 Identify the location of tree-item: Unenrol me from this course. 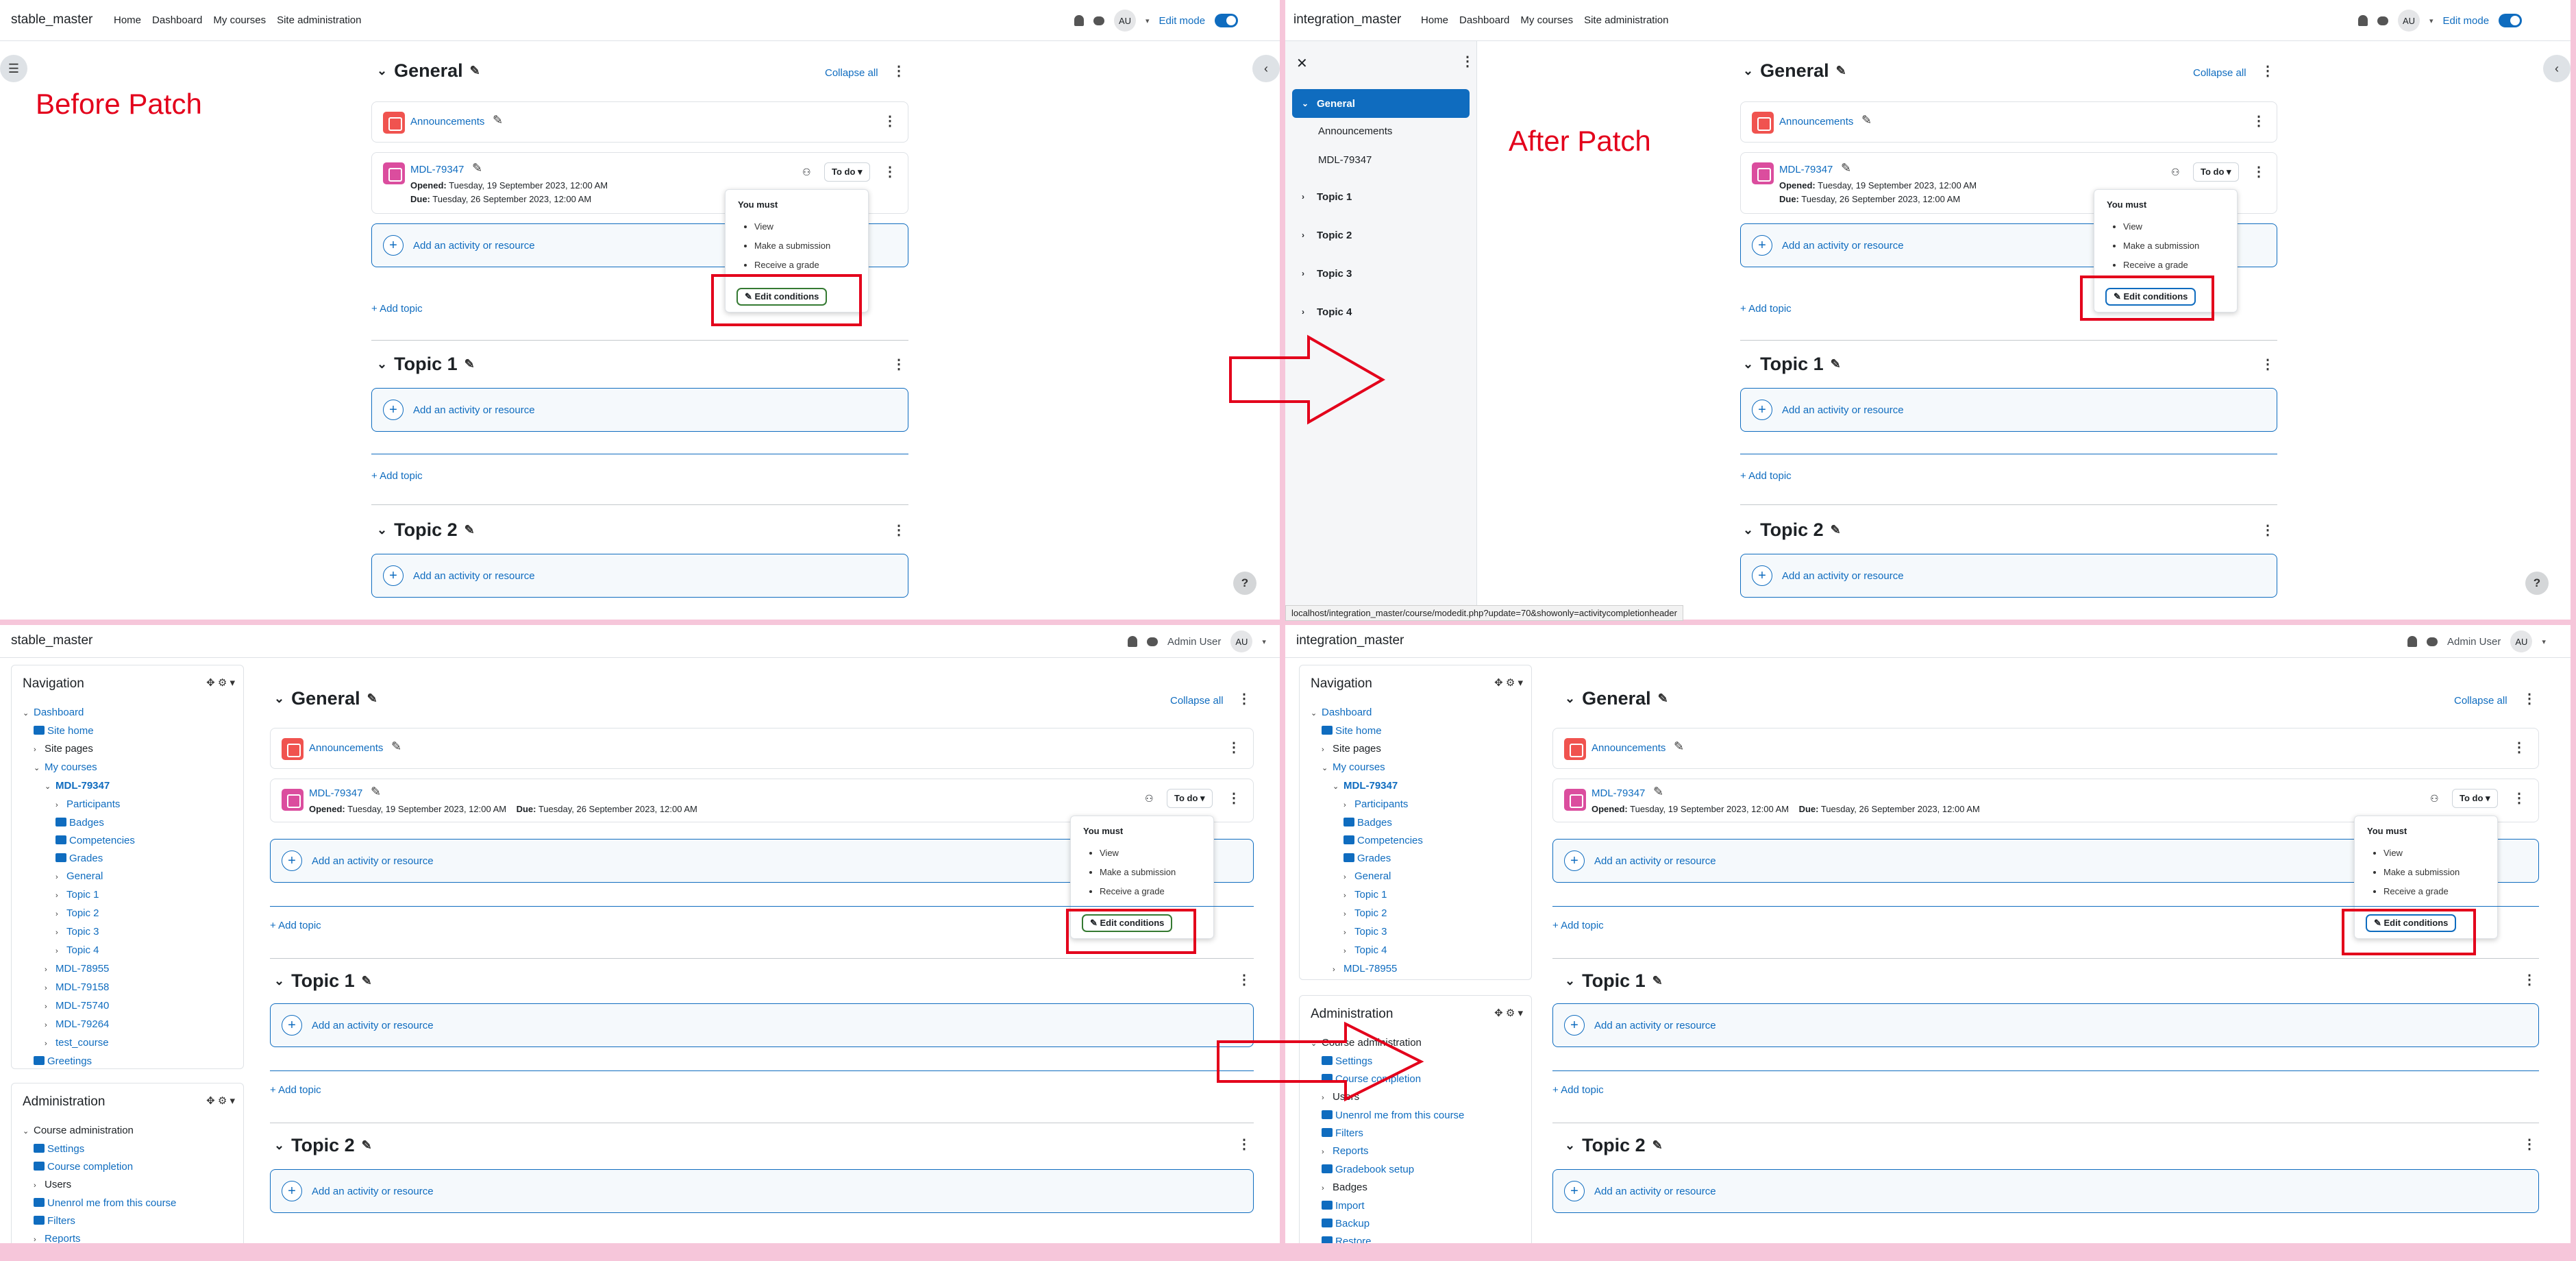
(1387, 1116).